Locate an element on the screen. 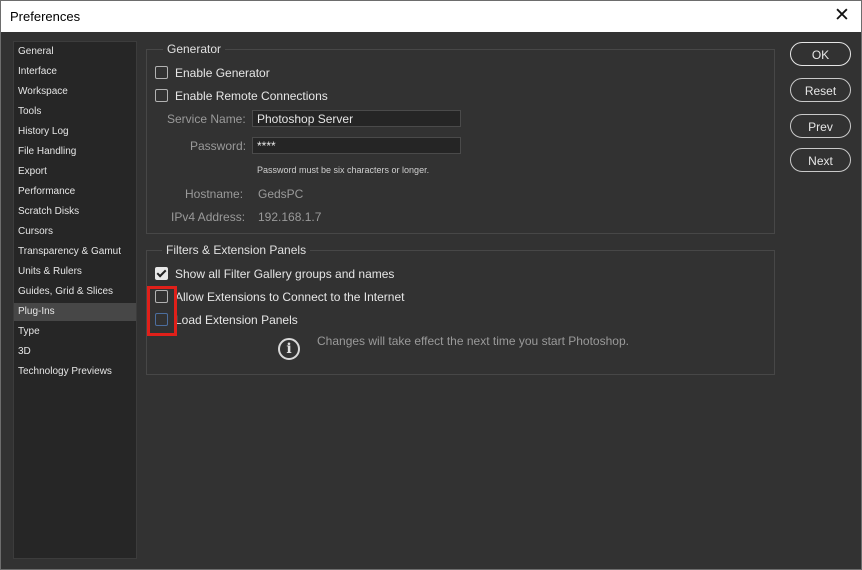 This screenshot has width=862, height=570. ipv4-value: 192.168.1.7 is located at coordinates (290, 217).